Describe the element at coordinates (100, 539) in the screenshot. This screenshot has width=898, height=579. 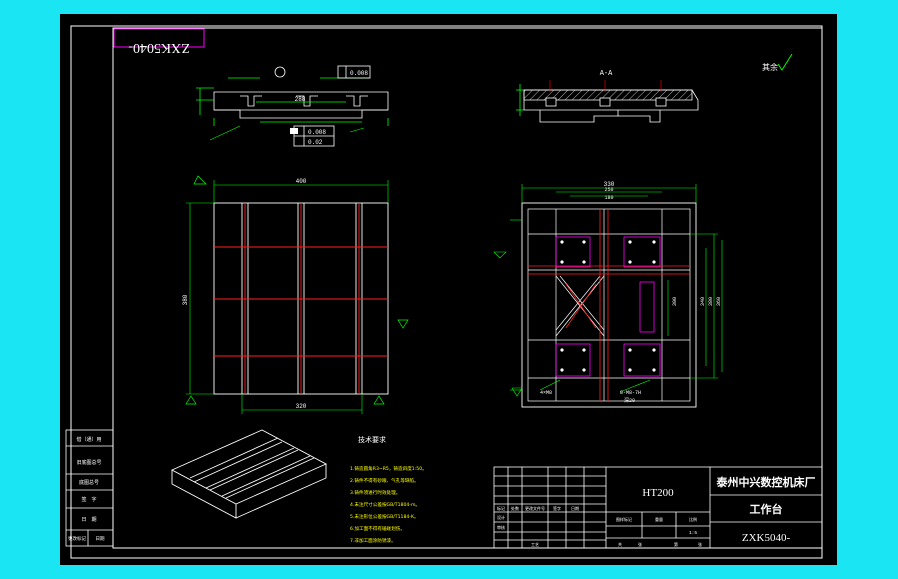
I see `left-bottom-2: 日期` at that location.